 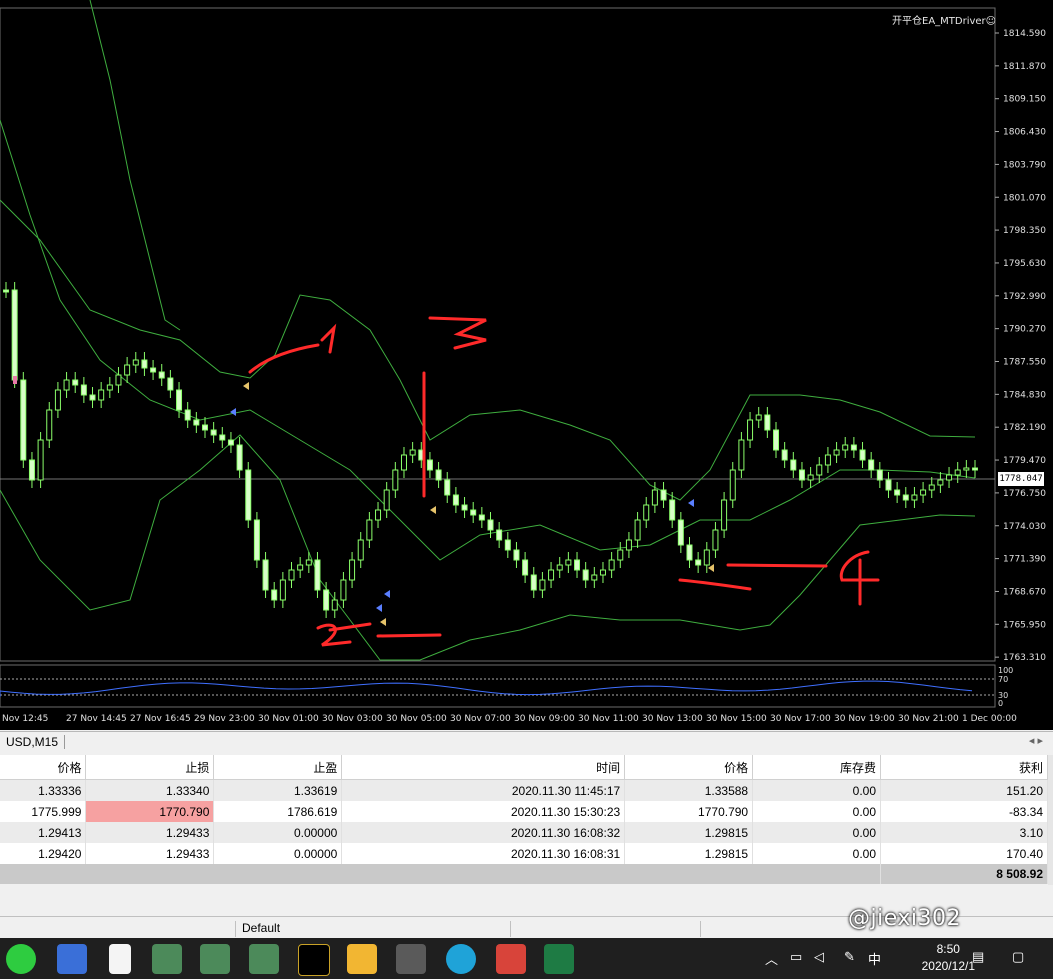 I want to click on col-take-profit: 止盈, so click(x=278, y=767).